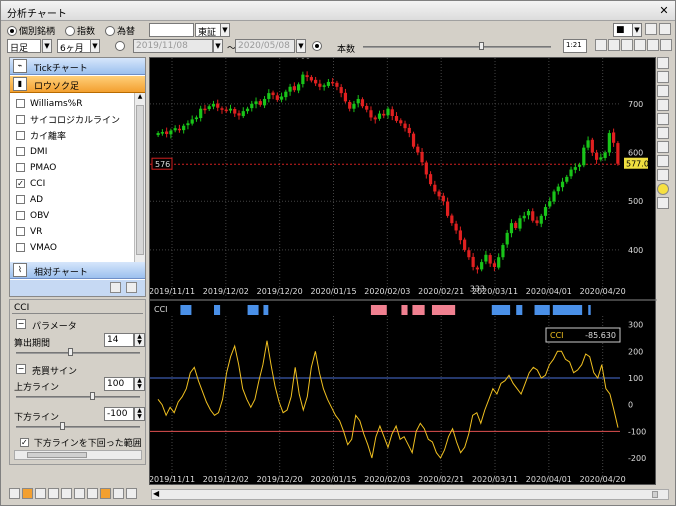 Image resolution: width=676 pixels, height=506 pixels. I want to click on save-icon, so click(651, 29).